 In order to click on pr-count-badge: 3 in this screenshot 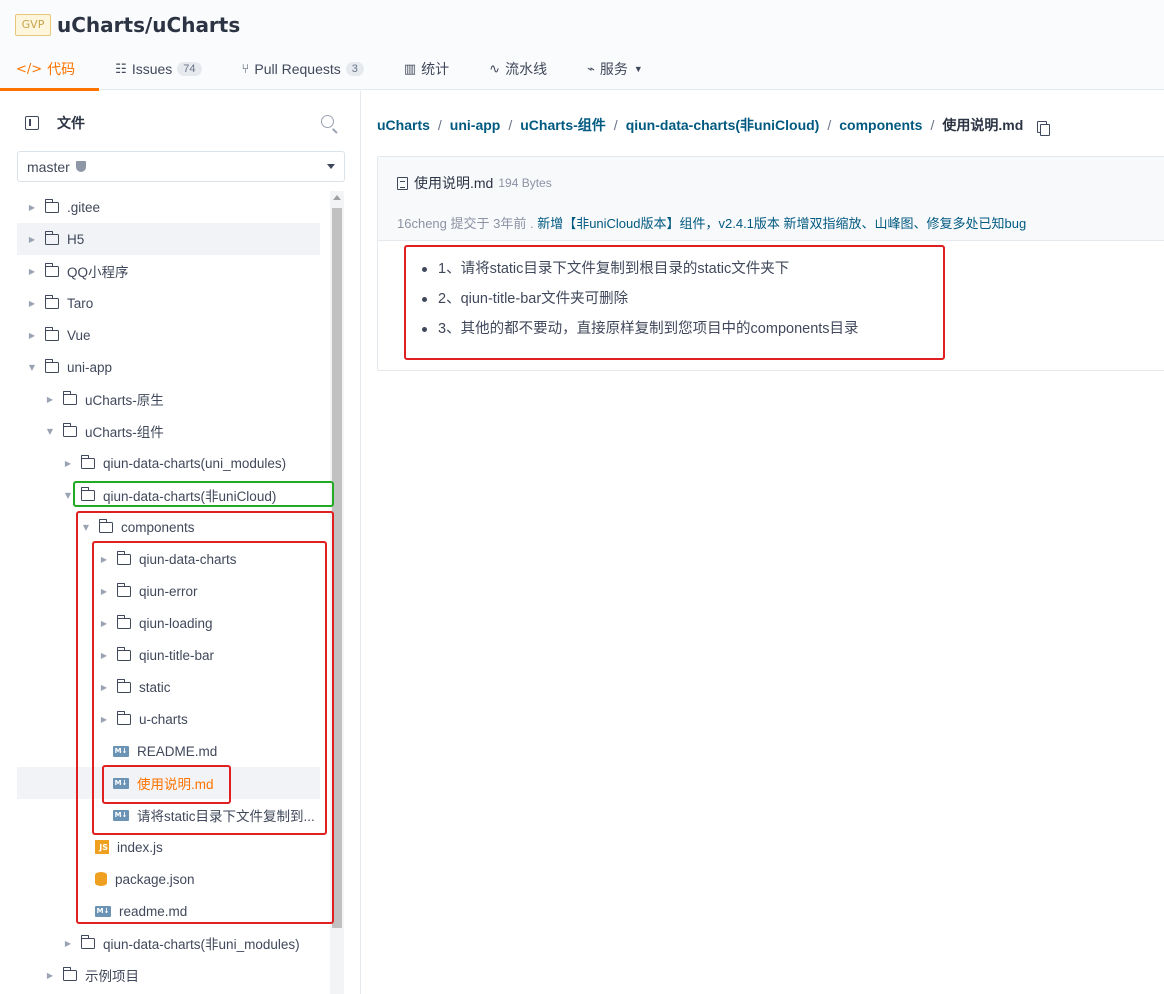, I will do `click(354, 69)`.